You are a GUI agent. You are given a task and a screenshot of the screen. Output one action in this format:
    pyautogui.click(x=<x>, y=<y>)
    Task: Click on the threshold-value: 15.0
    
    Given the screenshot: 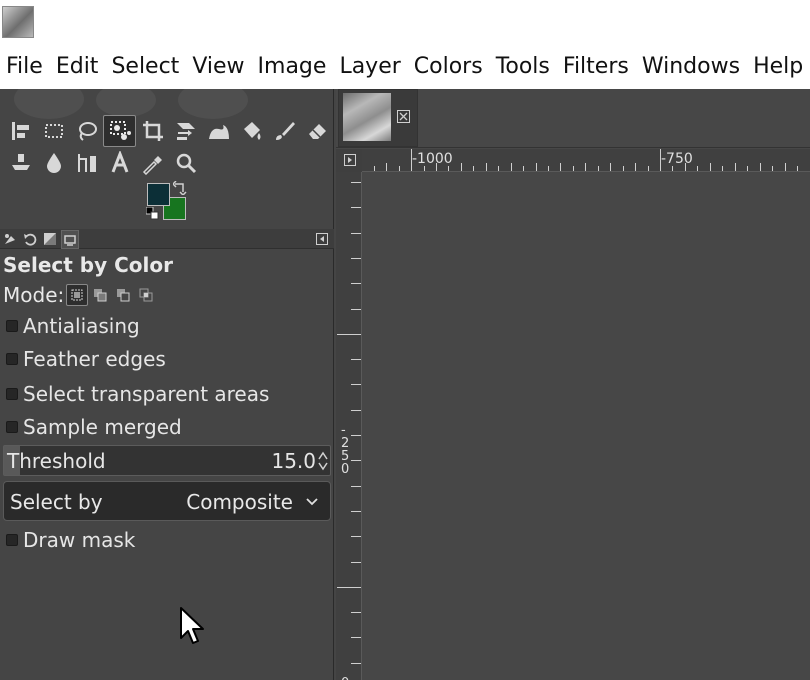 What is the action you would take?
    pyautogui.click(x=293, y=461)
    